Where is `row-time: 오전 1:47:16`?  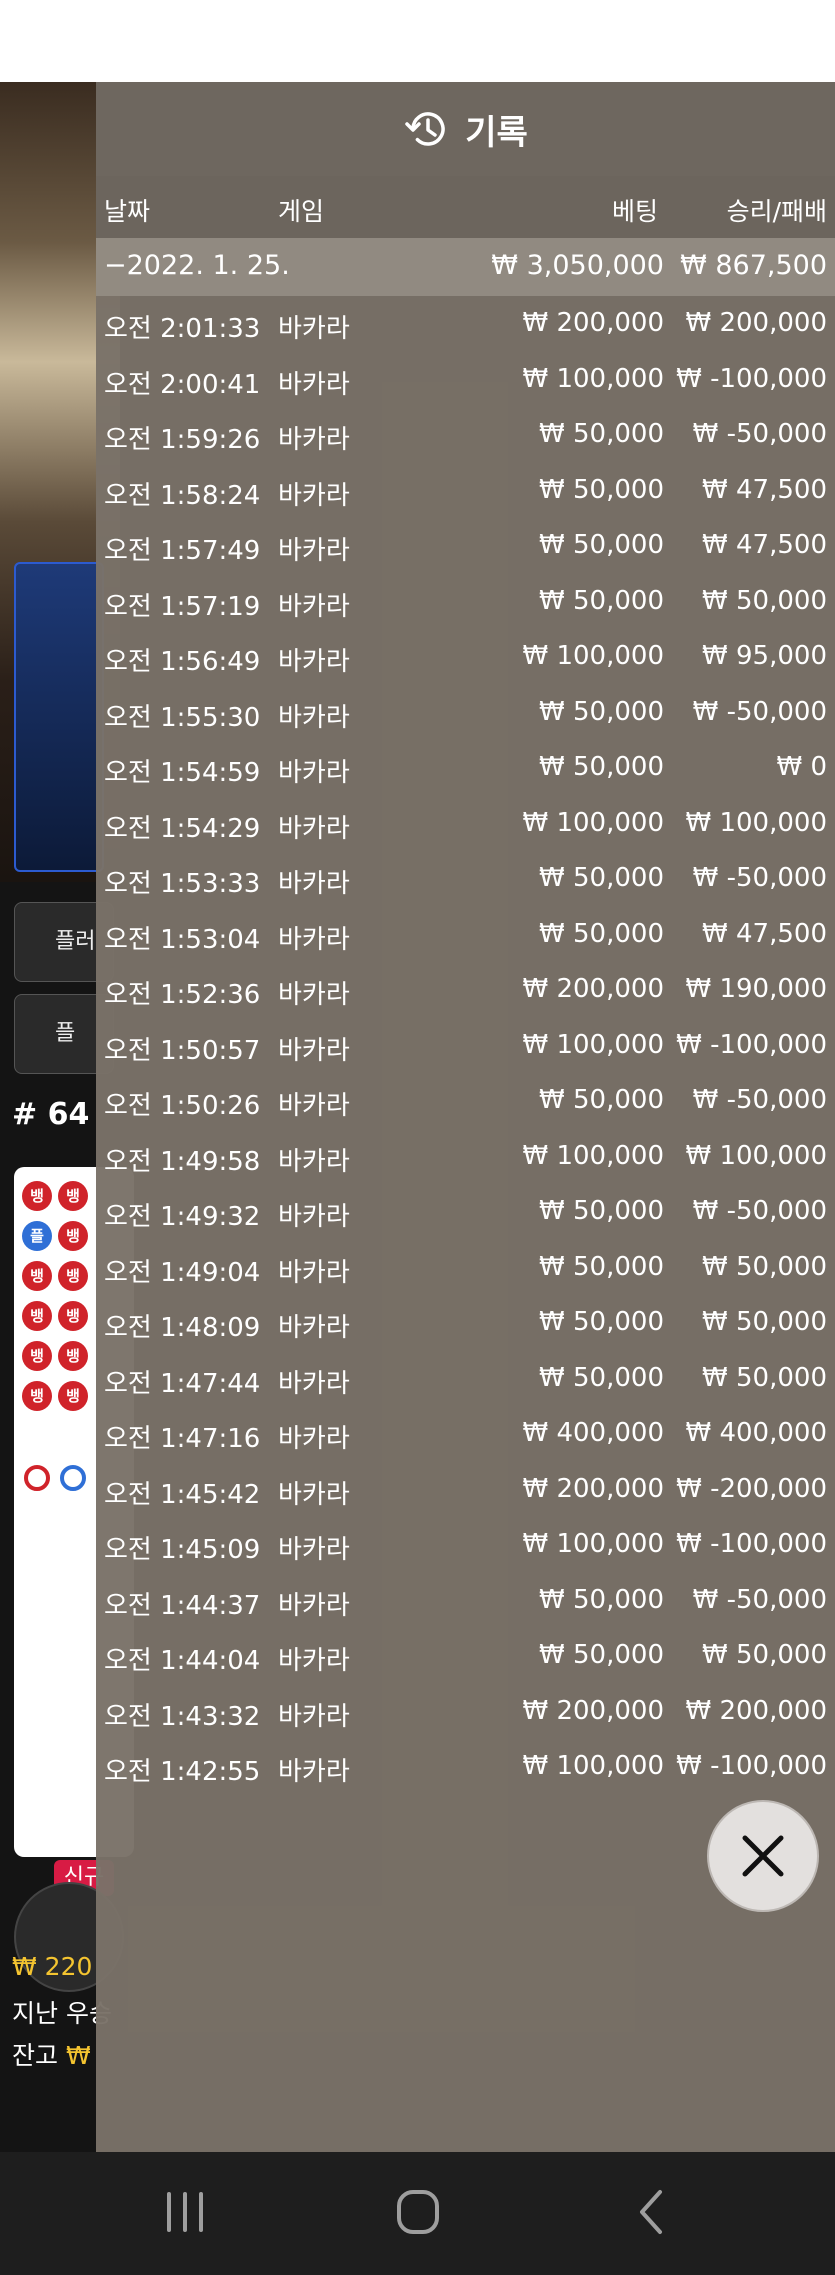
row-time: 오전 1:47:16 is located at coordinates (182, 1439).